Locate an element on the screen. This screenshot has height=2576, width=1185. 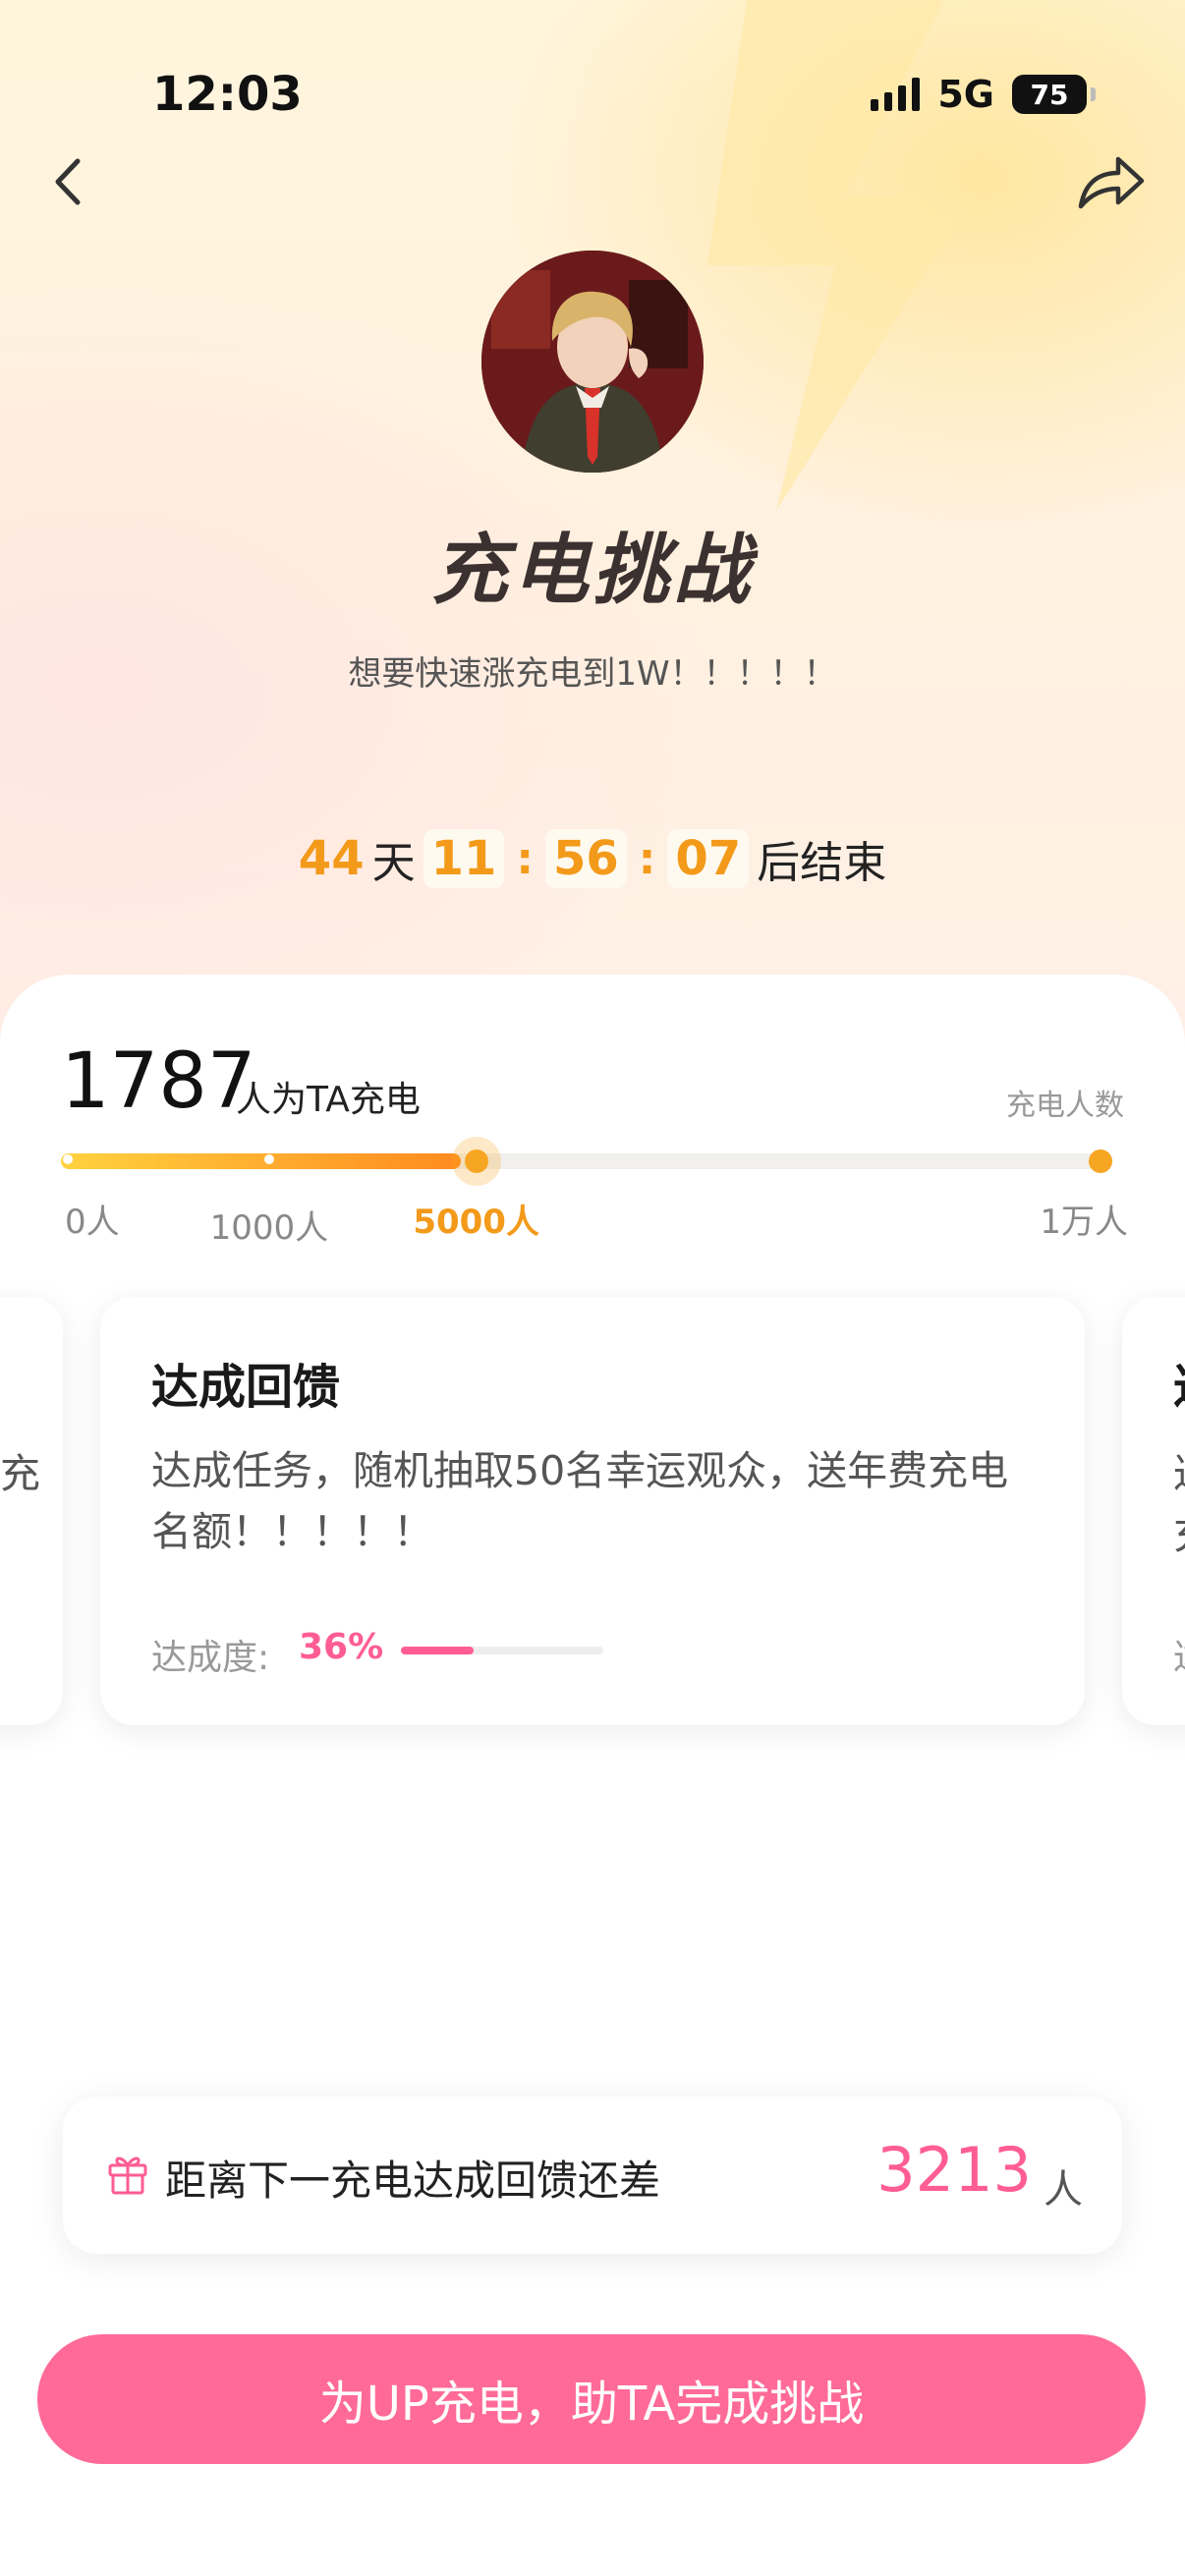
share-arrow-icon is located at coordinates (1111, 182).